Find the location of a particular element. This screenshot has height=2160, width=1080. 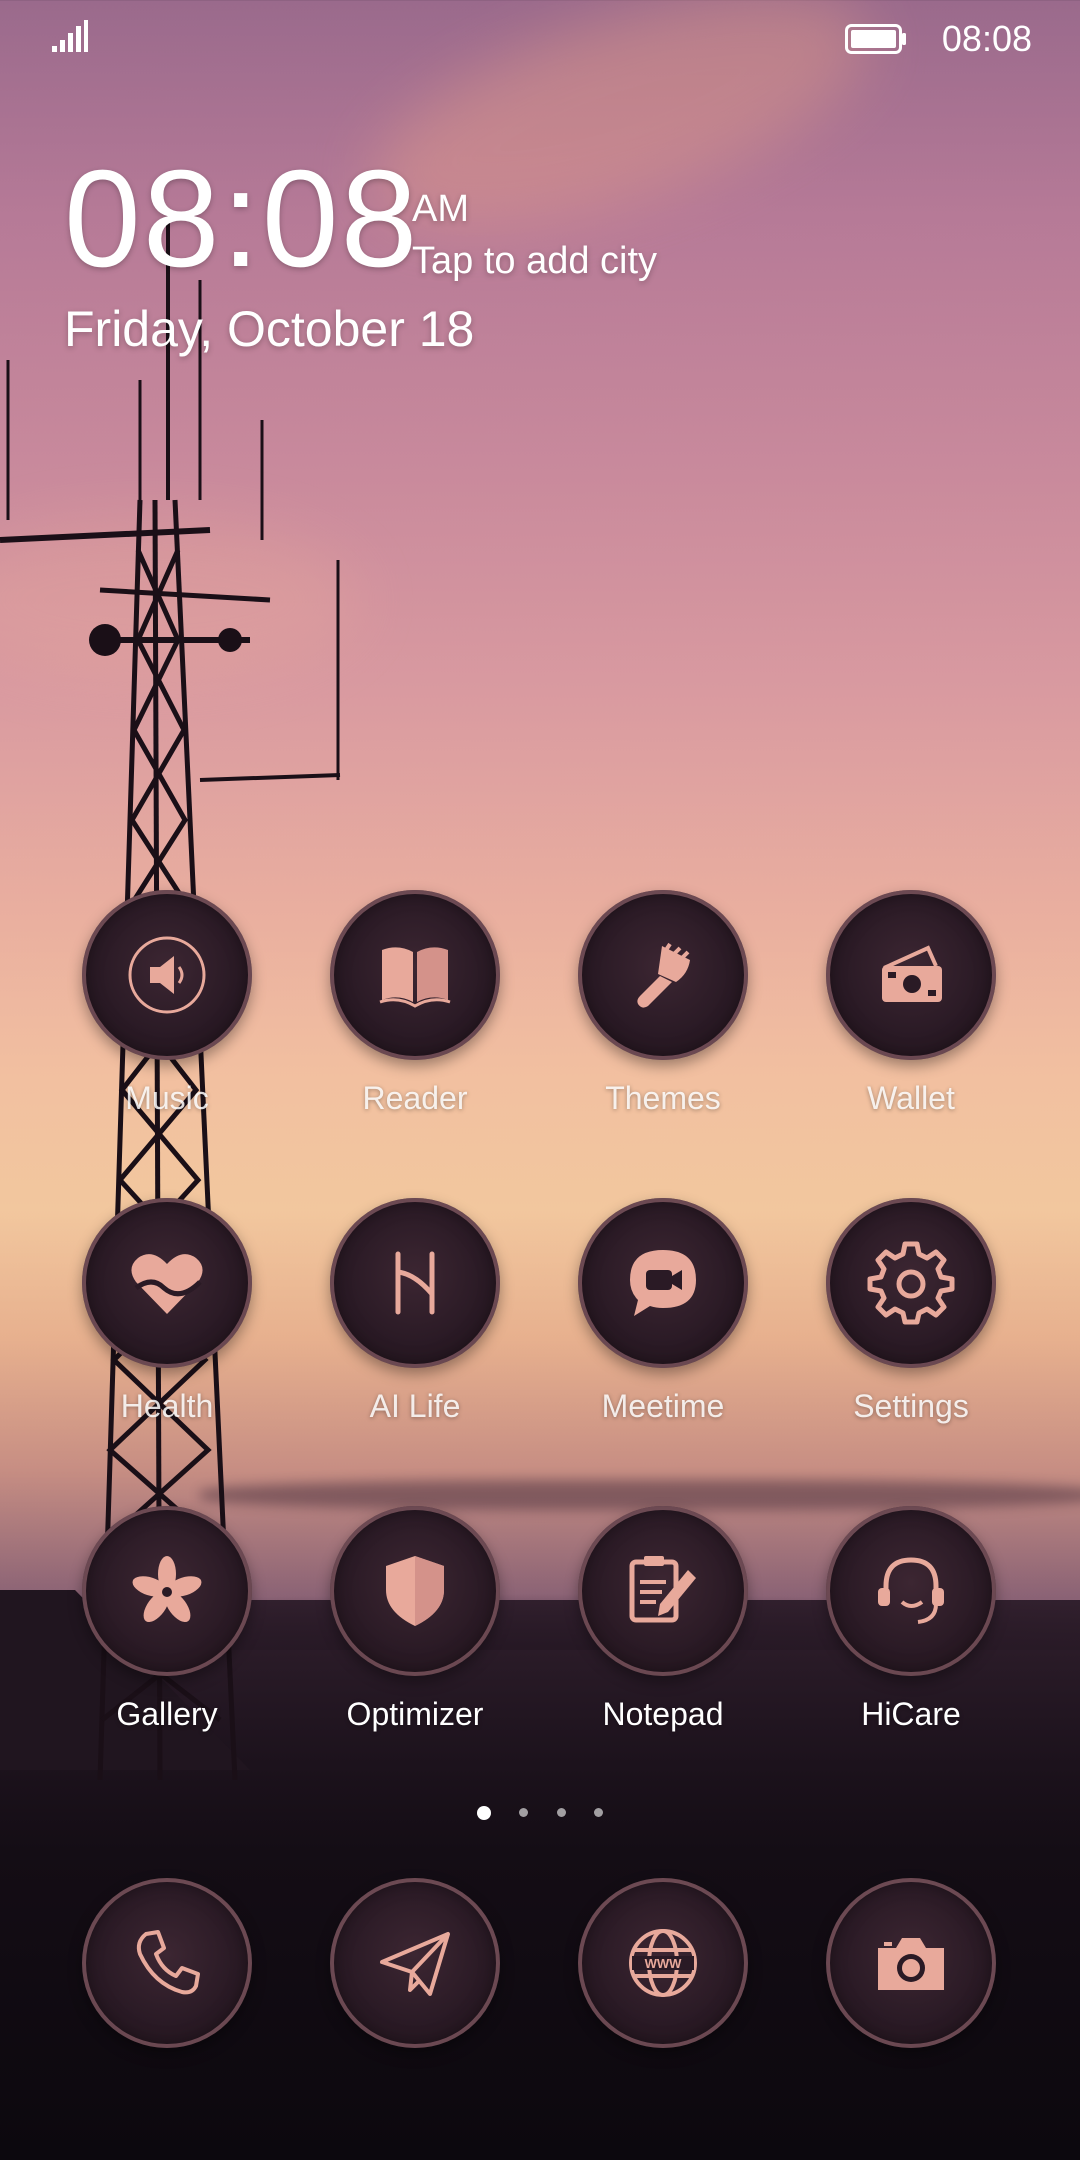

app-label: Themes is located at coordinates (663, 1098).